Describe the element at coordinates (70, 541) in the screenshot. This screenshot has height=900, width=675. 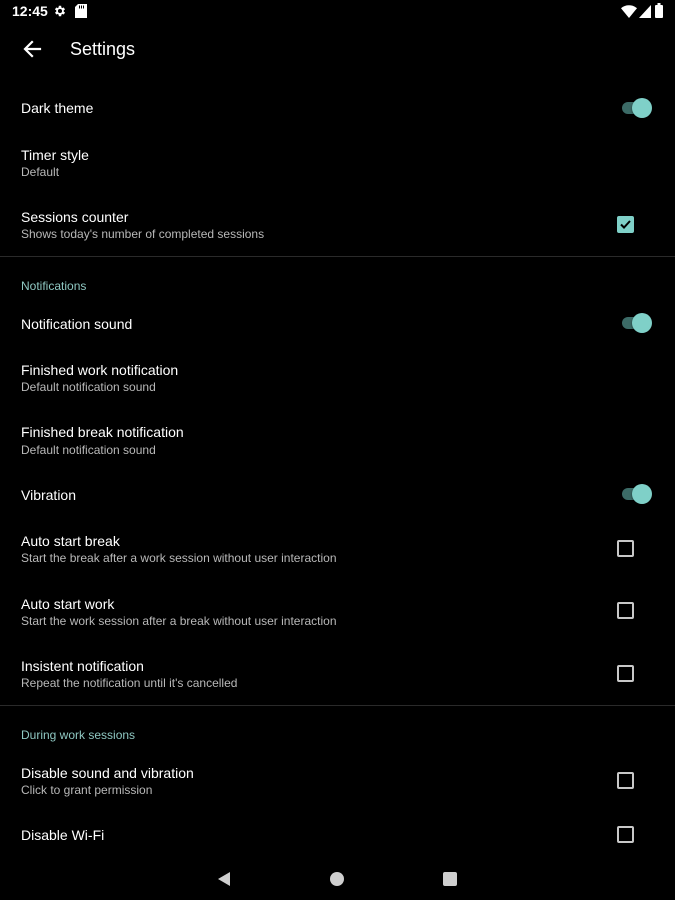
I see `pref-title: Auto start break` at that location.